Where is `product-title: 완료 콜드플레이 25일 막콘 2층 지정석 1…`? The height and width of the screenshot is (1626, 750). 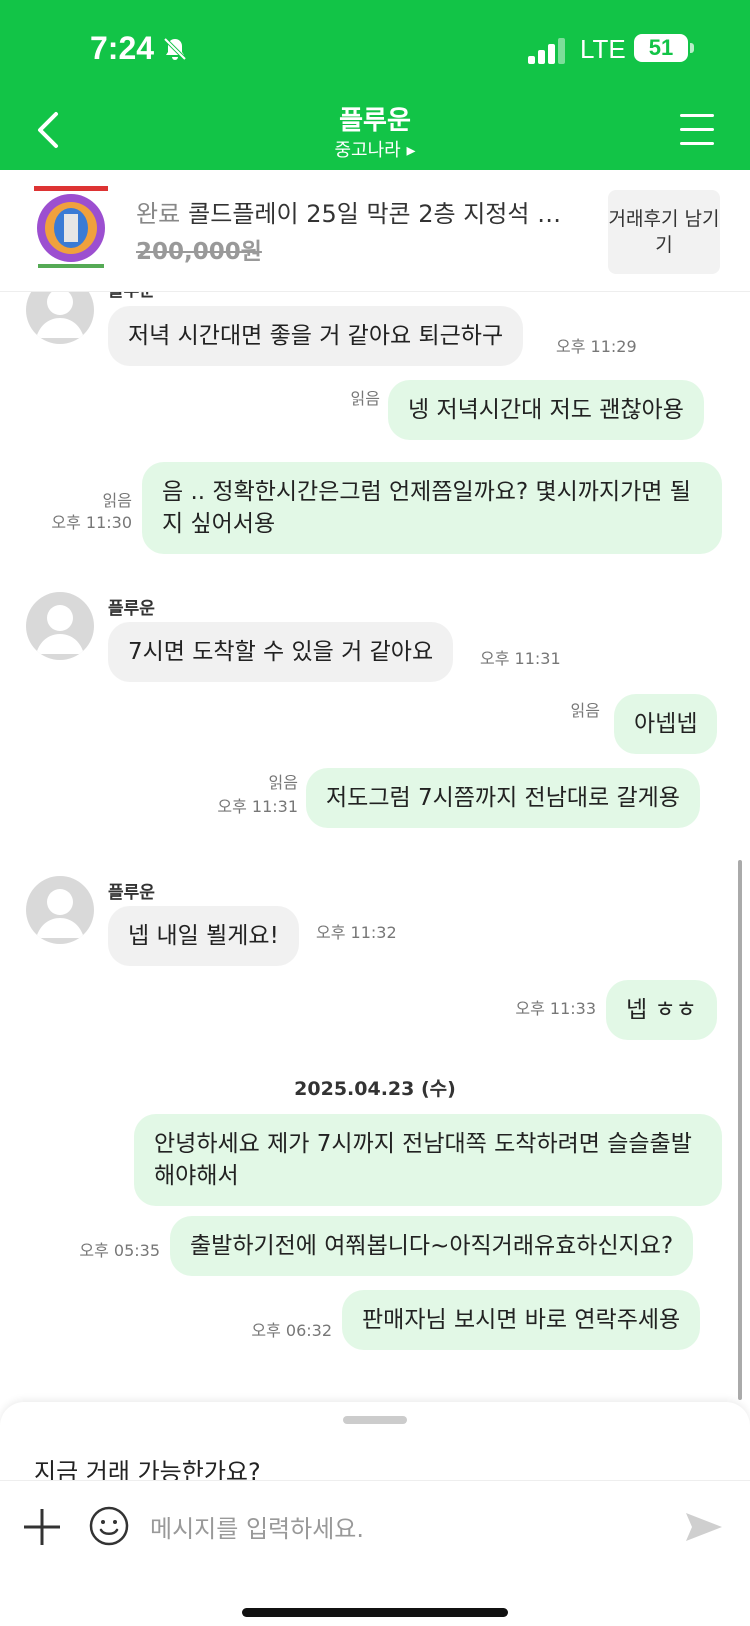
product-title: 완료 콜드플레이 25일 막콘 2층 지정석 1… is located at coordinates (356, 211).